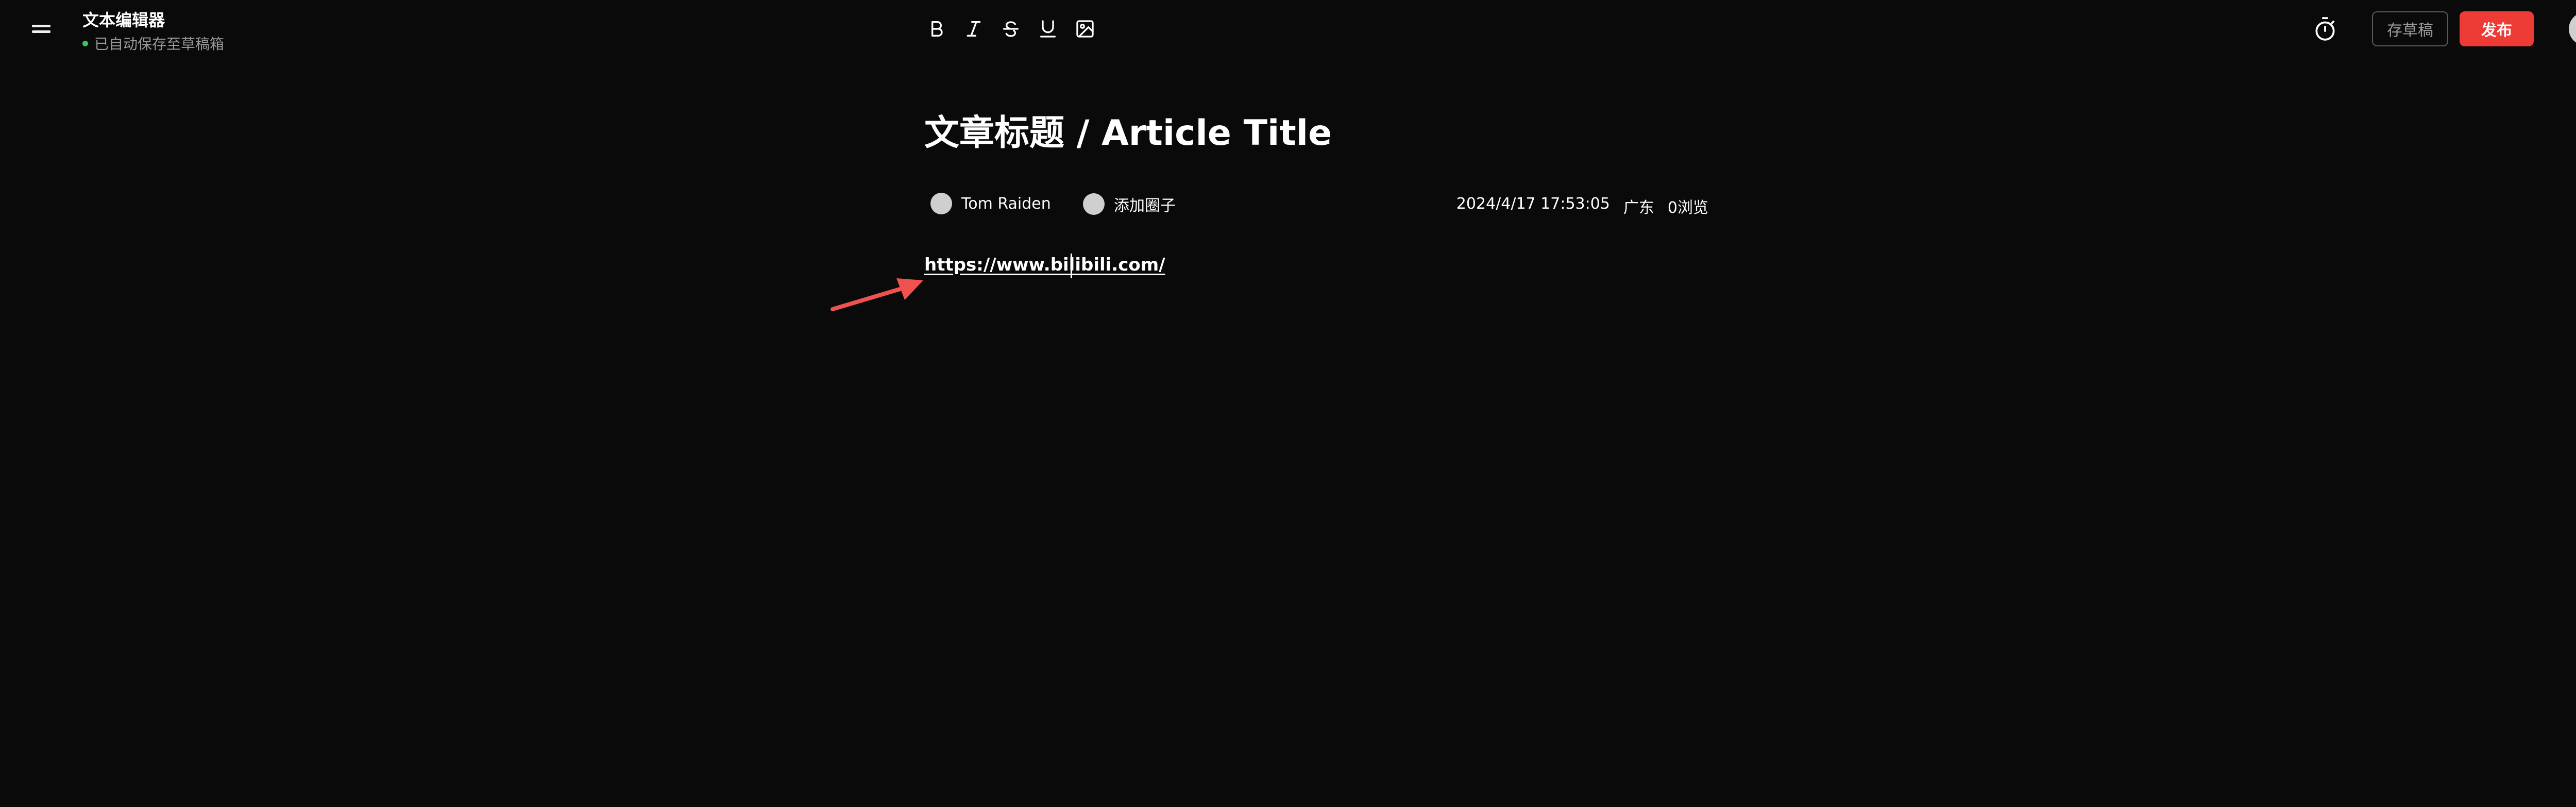 The width and height of the screenshot is (2576, 807). What do you see at coordinates (85, 43) in the screenshot?
I see `status-dot-icon` at bounding box center [85, 43].